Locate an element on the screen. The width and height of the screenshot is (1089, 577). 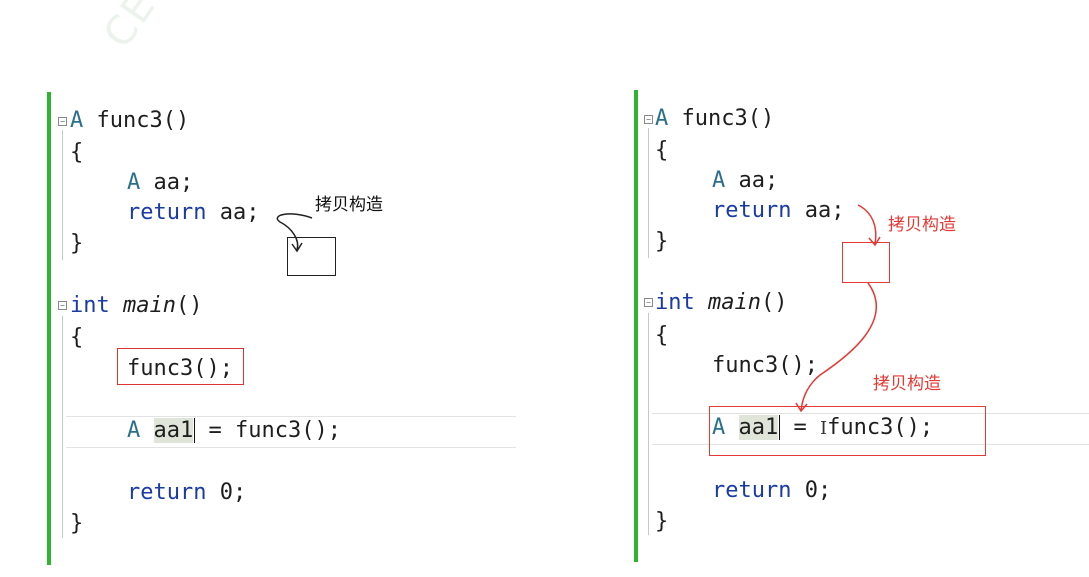
left-fold-toggle-func3: − is located at coordinates (62, 121).